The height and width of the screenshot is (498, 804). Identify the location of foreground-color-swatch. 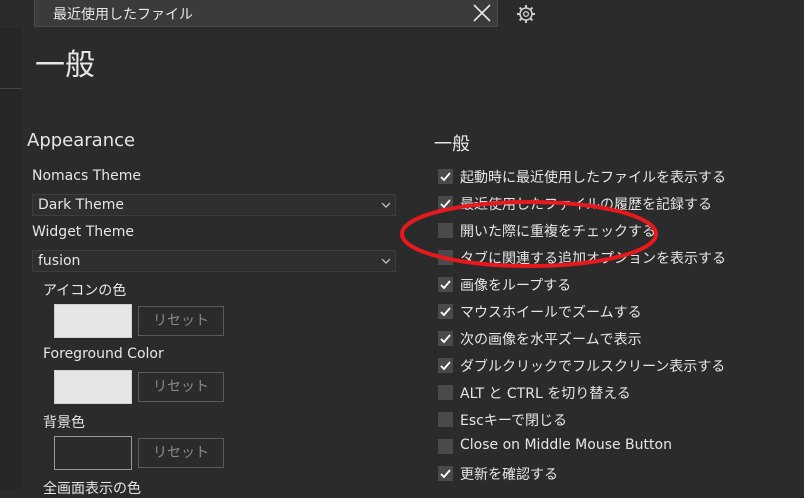
(93, 387).